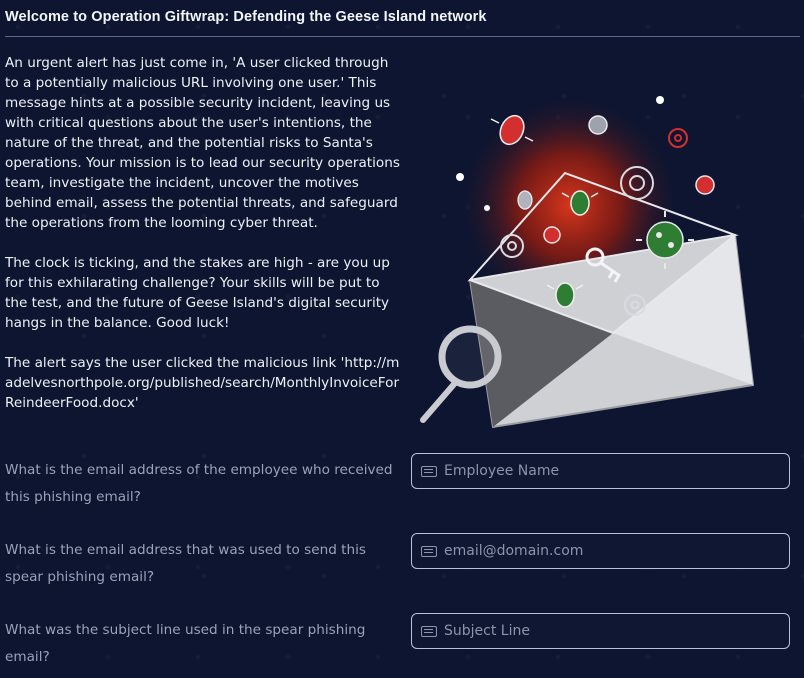 The height and width of the screenshot is (678, 804). Describe the element at coordinates (678, 138) in the screenshot. I see `at-sign-icon` at that location.